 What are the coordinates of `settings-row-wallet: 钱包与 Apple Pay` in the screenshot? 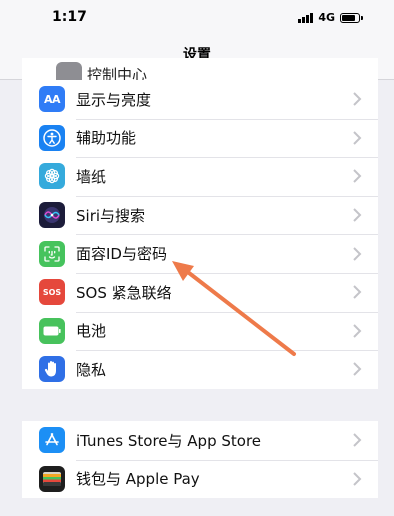 It's located at (200, 479).